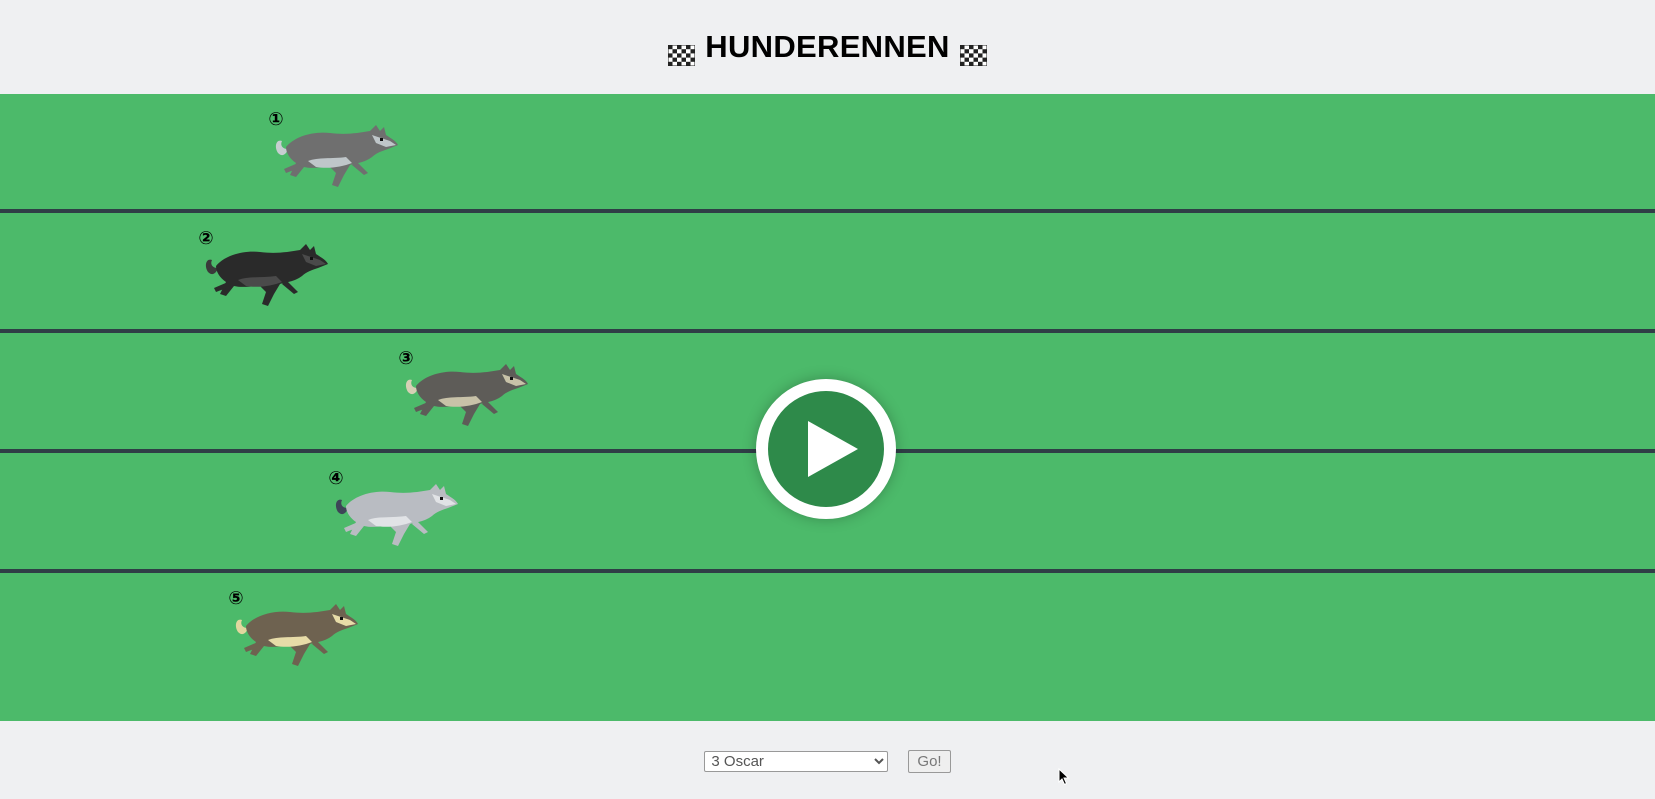 This screenshot has width=1655, height=799. I want to click on dog-select: 3 Oscar, so click(796, 761).